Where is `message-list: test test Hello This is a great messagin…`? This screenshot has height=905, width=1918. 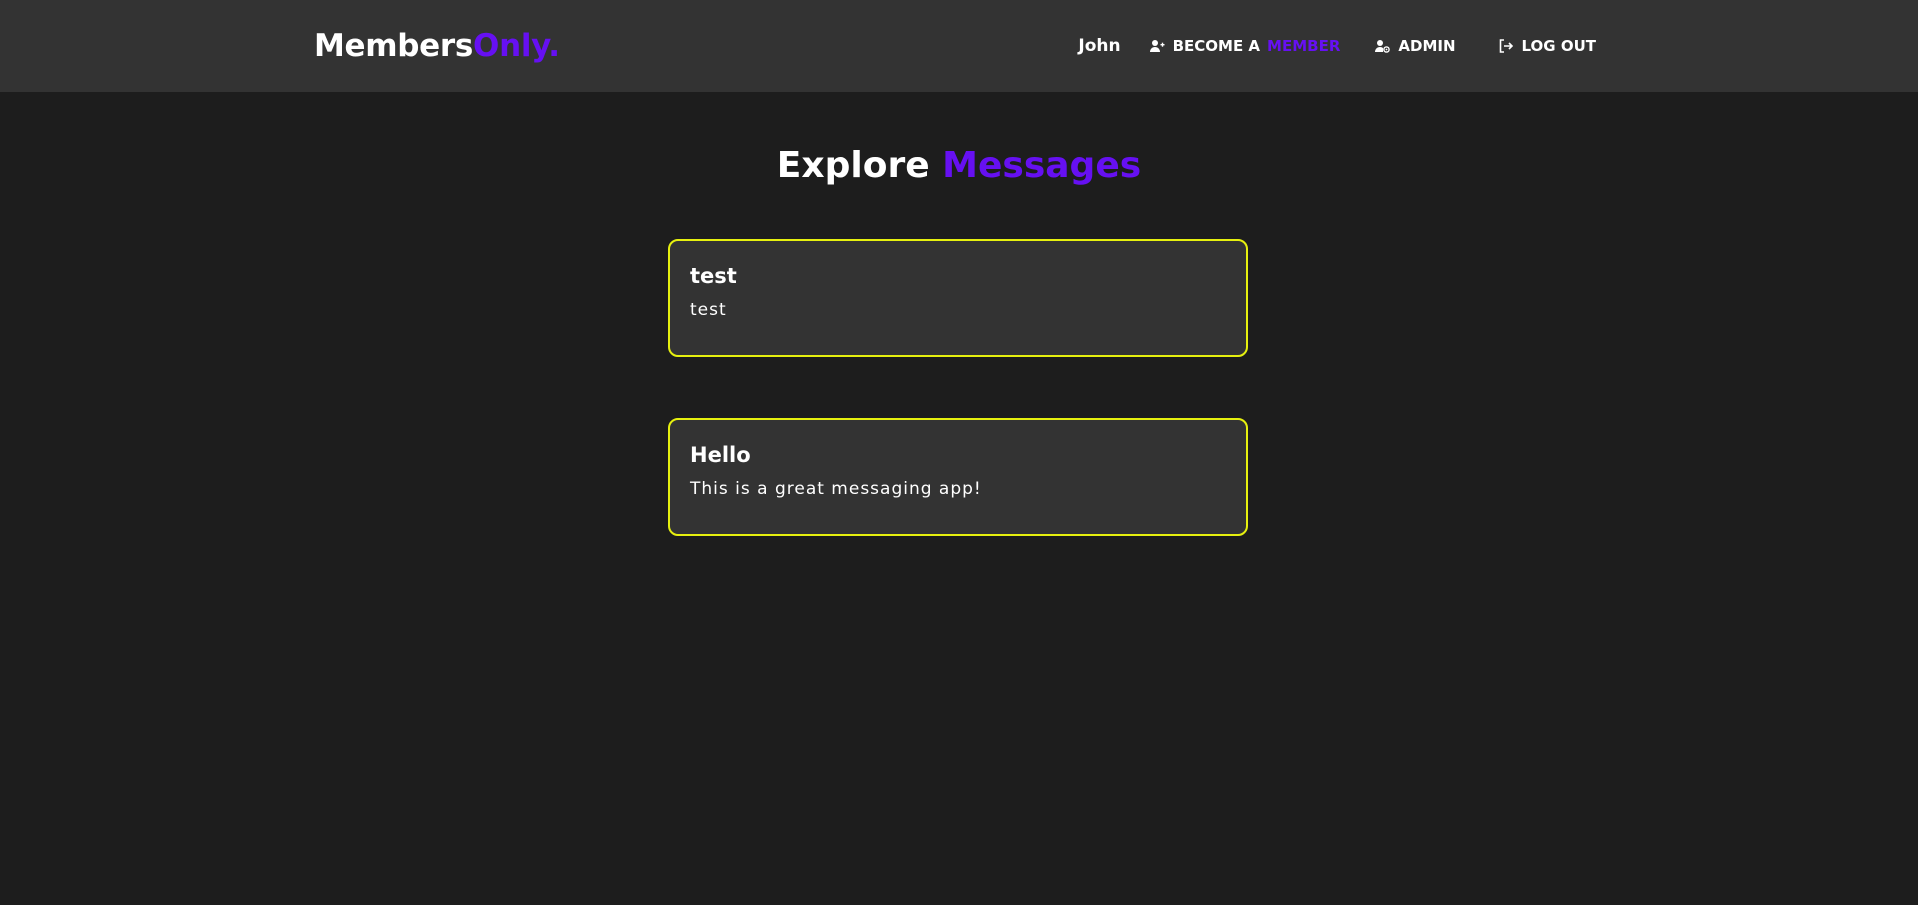 message-list: test test Hello This is a great messagin… is located at coordinates (958, 418).